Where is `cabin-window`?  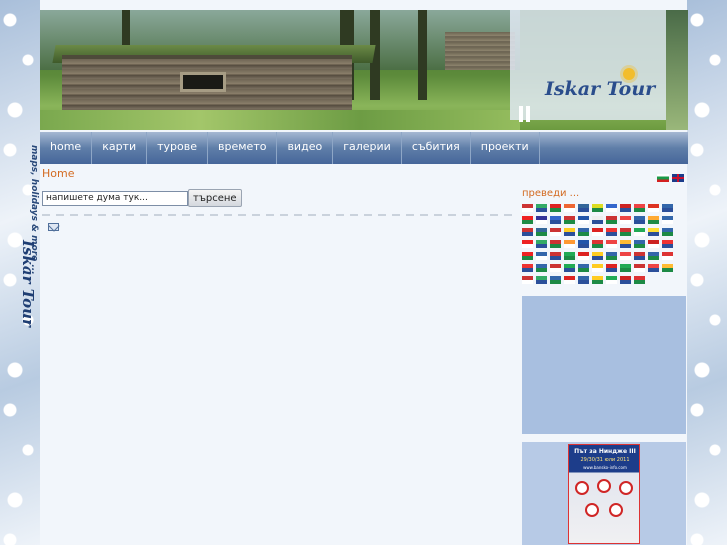 cabin-window is located at coordinates (203, 82).